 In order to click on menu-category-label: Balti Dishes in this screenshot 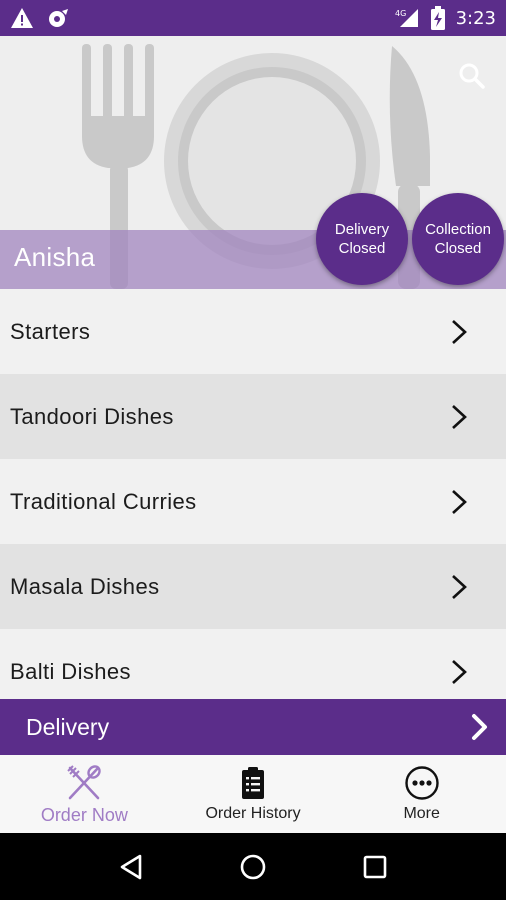, I will do `click(70, 671)`.